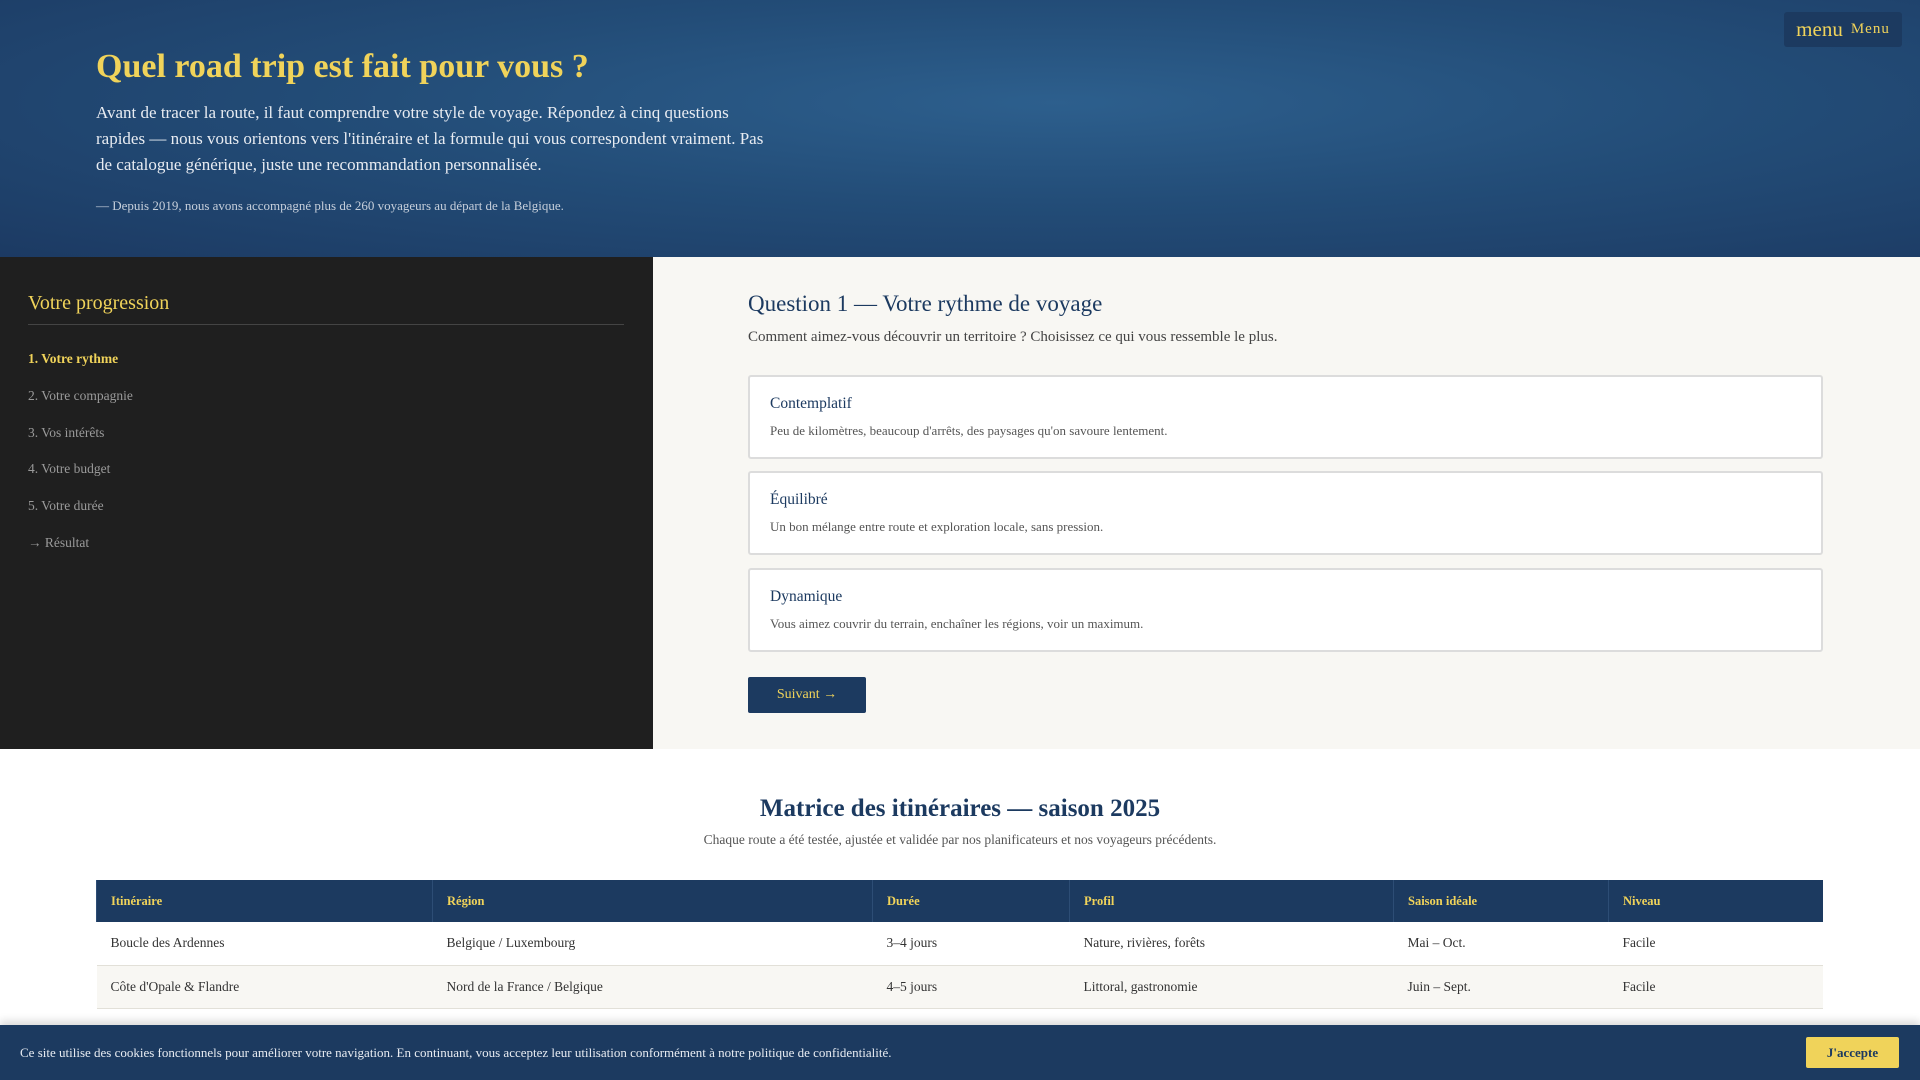 Image resolution: width=1920 pixels, height=1080 pixels. I want to click on accept-cookies-button: J'accepte, so click(1852, 1052).